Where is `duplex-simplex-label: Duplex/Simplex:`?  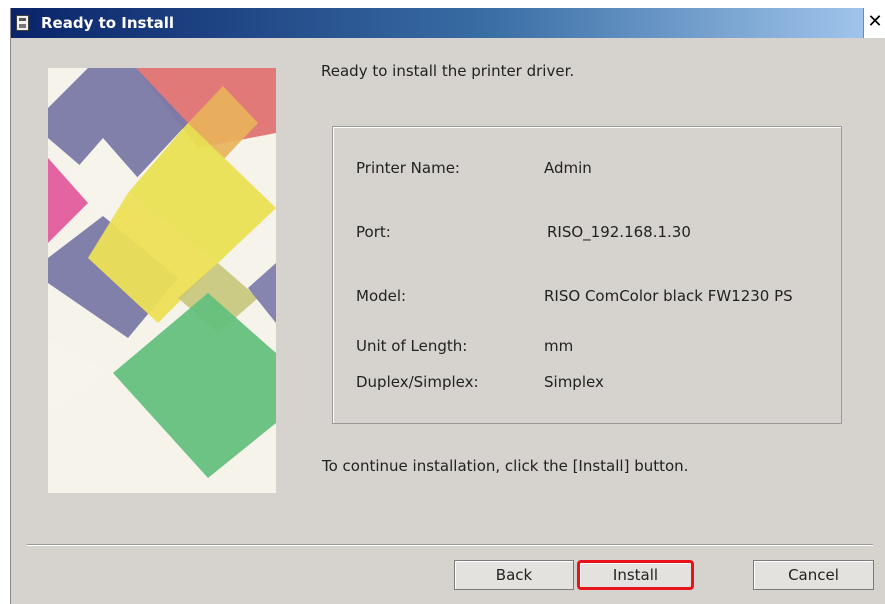 duplex-simplex-label: Duplex/Simplex: is located at coordinates (417, 382).